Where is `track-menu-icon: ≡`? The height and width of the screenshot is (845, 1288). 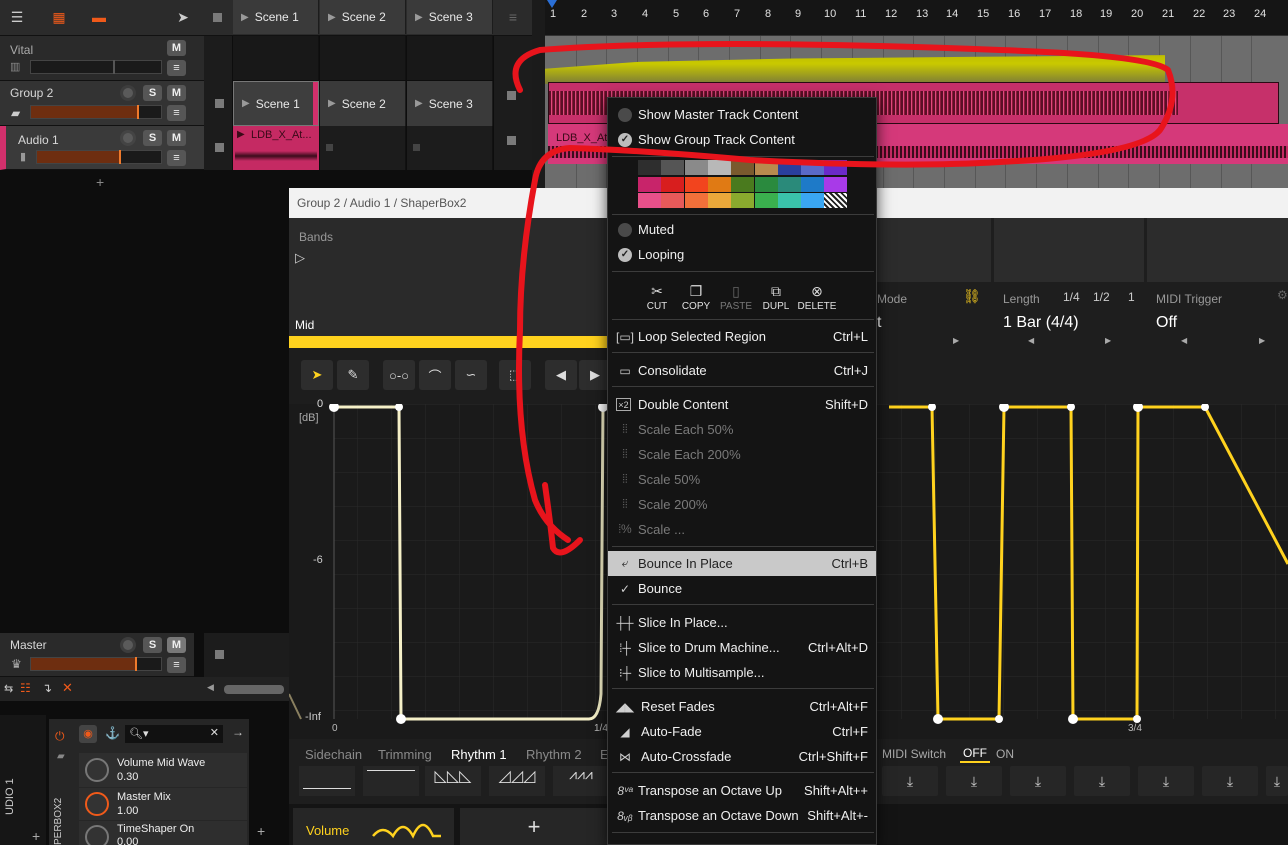
track-menu-icon: ≡ is located at coordinates (176, 158).